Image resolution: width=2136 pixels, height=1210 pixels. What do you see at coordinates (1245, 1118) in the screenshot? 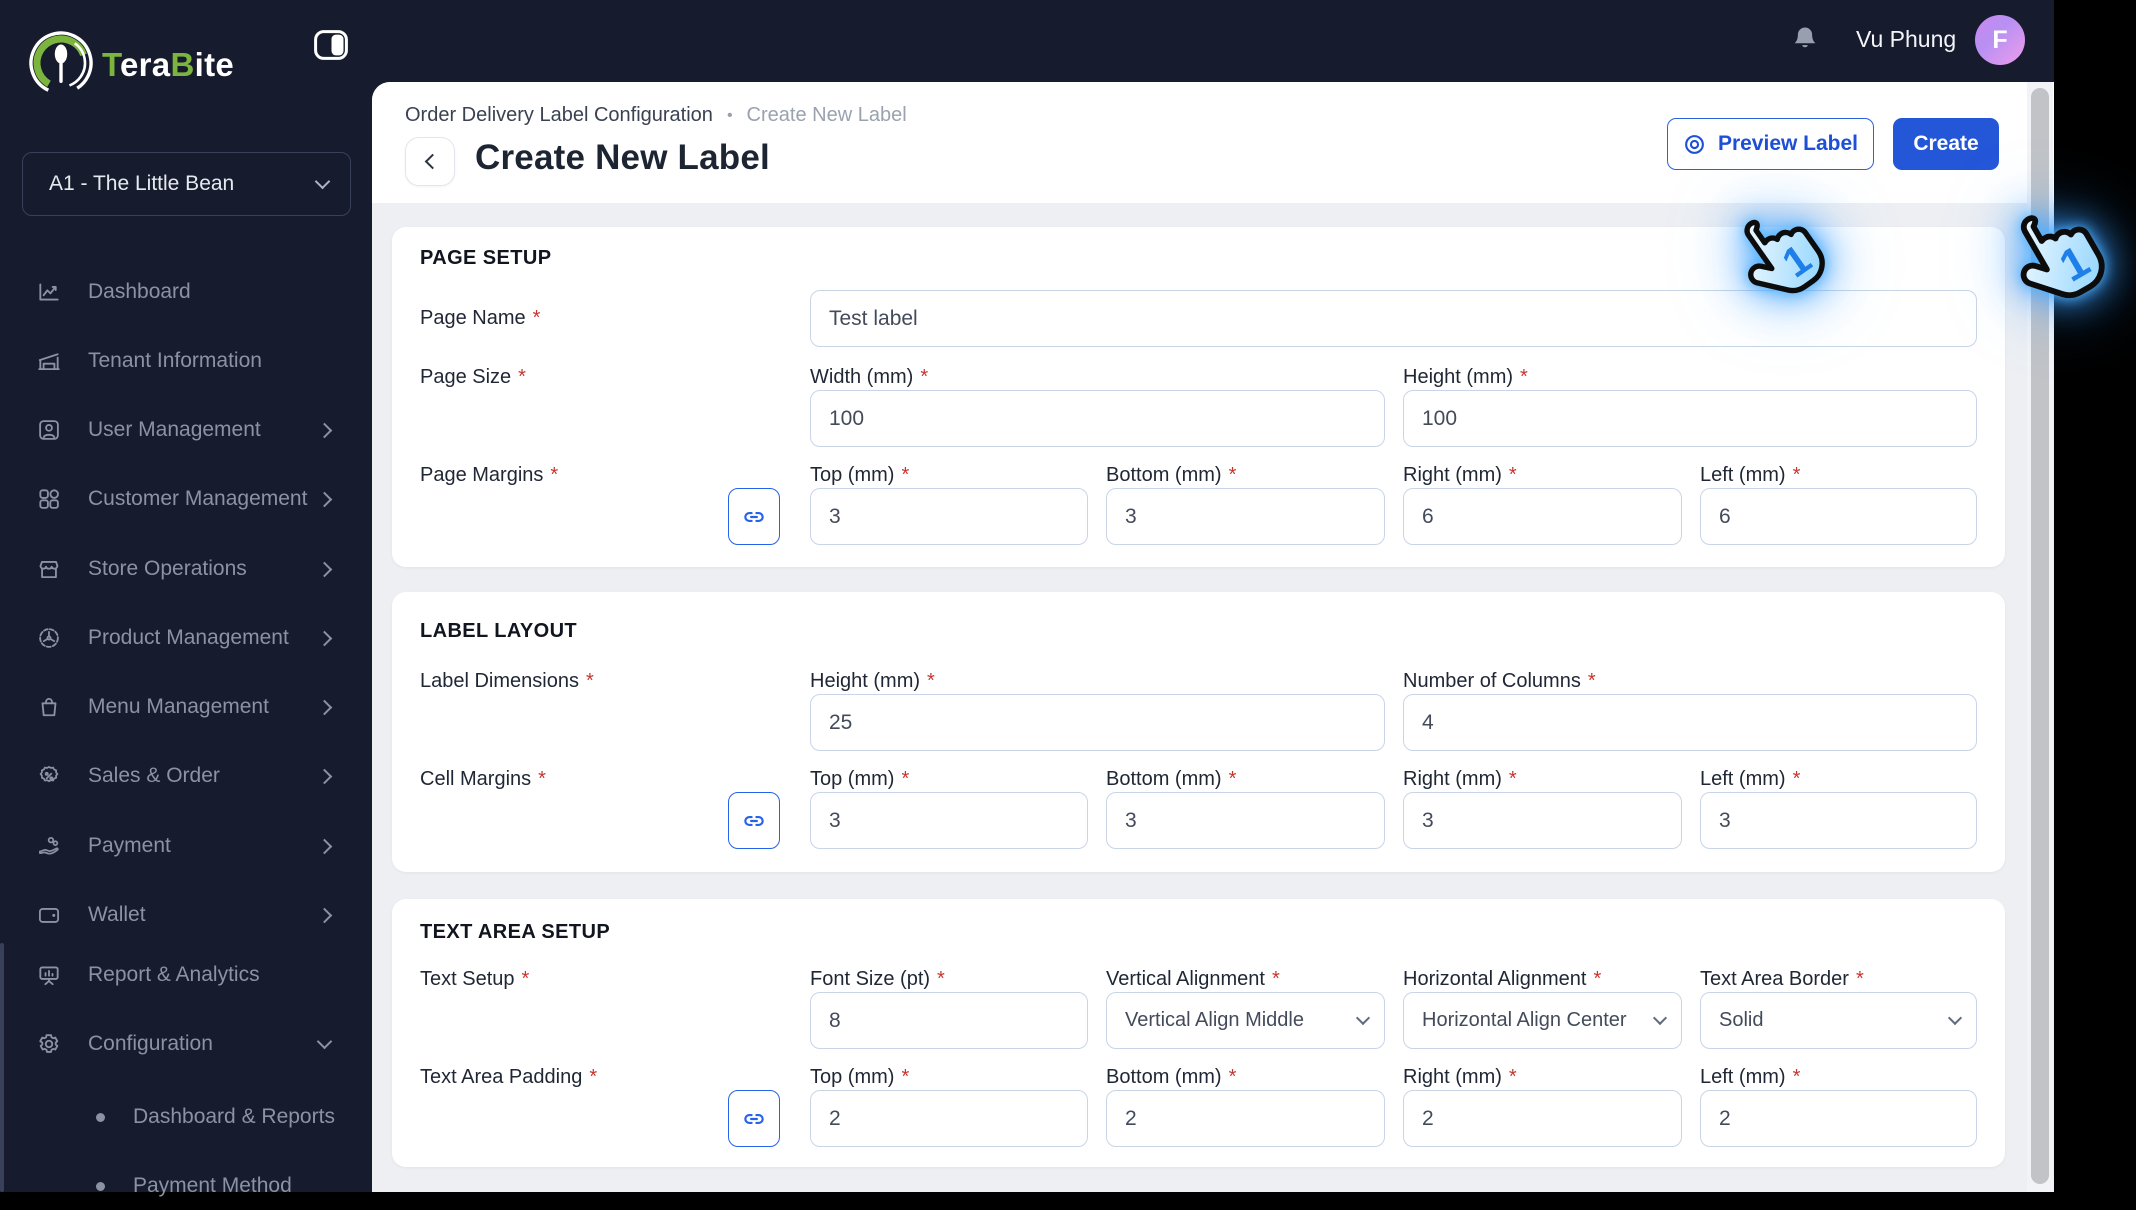
I see `padding-bottom-input` at bounding box center [1245, 1118].